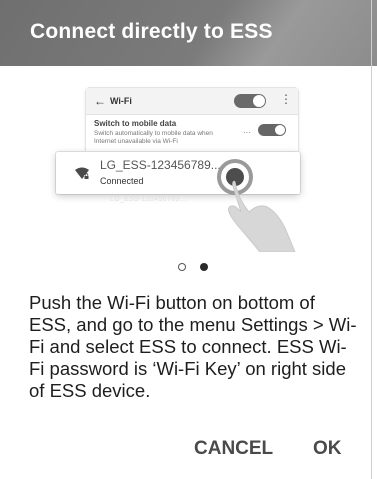 This screenshot has height=479, width=377. I want to click on pointing-hand-icon, so click(256, 205).